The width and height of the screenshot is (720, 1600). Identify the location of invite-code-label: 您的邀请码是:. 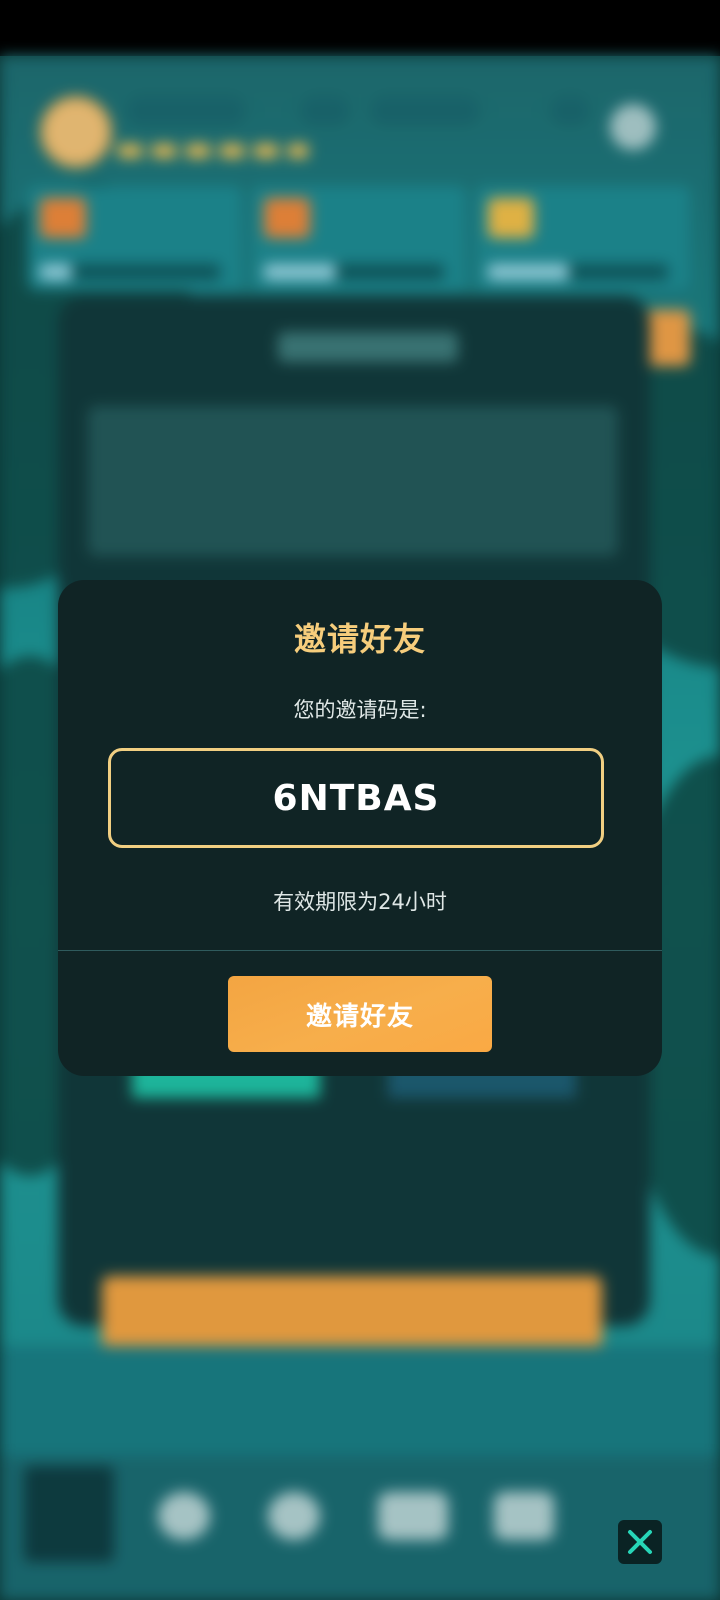
(360, 710).